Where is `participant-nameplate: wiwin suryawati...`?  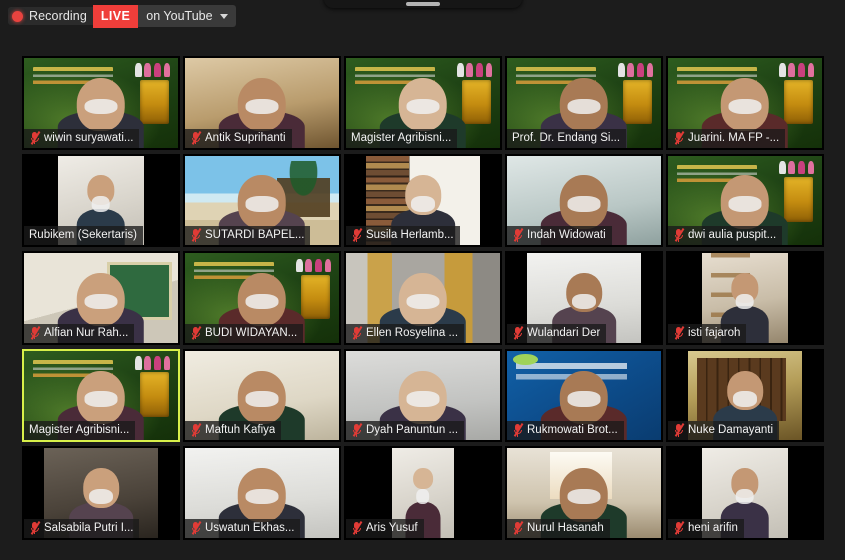
participant-nameplate: wiwin suryawati... is located at coordinates (82, 138).